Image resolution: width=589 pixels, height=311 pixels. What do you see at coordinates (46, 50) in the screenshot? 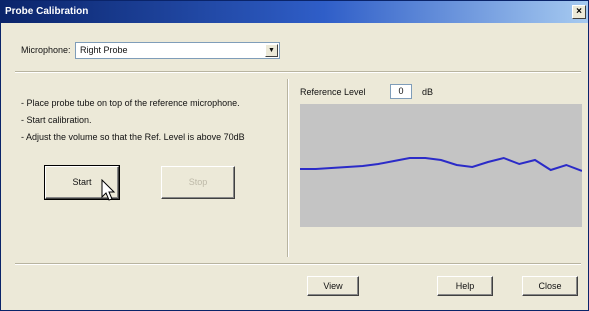
I see `microphone-label: Microphone:` at bounding box center [46, 50].